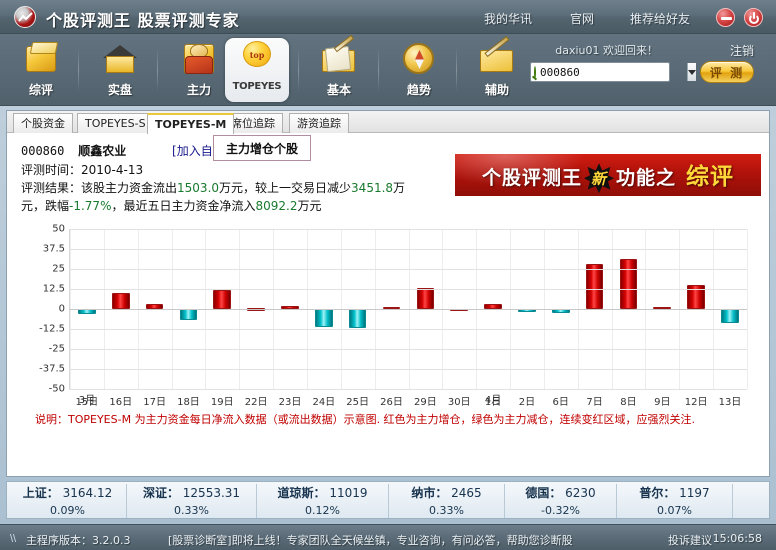 The image size is (776, 550). What do you see at coordinates (662, 402) in the screenshot?
I see `chart-x-tick: 9日` at bounding box center [662, 402].